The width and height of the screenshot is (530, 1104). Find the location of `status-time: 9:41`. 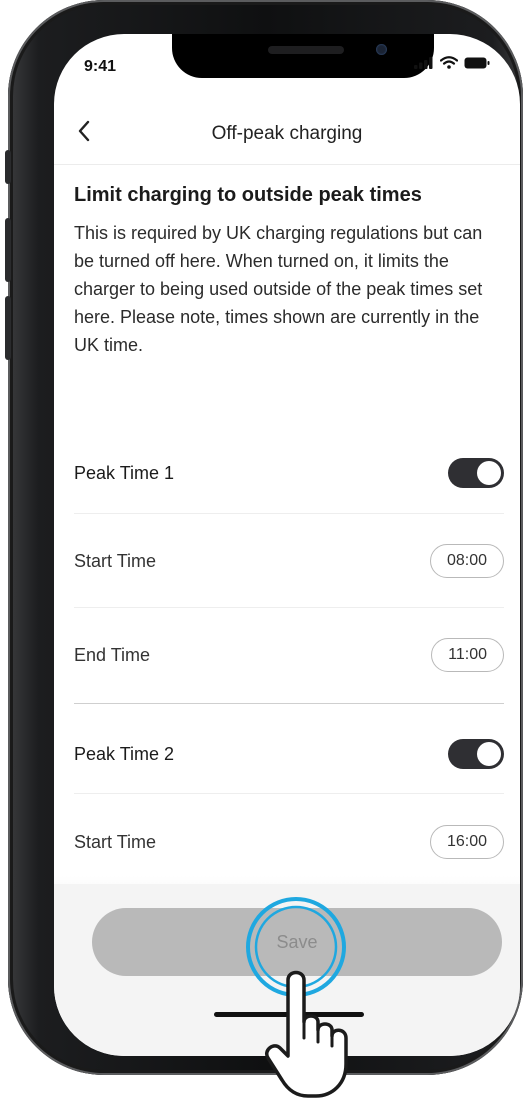

status-time: 9:41 is located at coordinates (100, 66).